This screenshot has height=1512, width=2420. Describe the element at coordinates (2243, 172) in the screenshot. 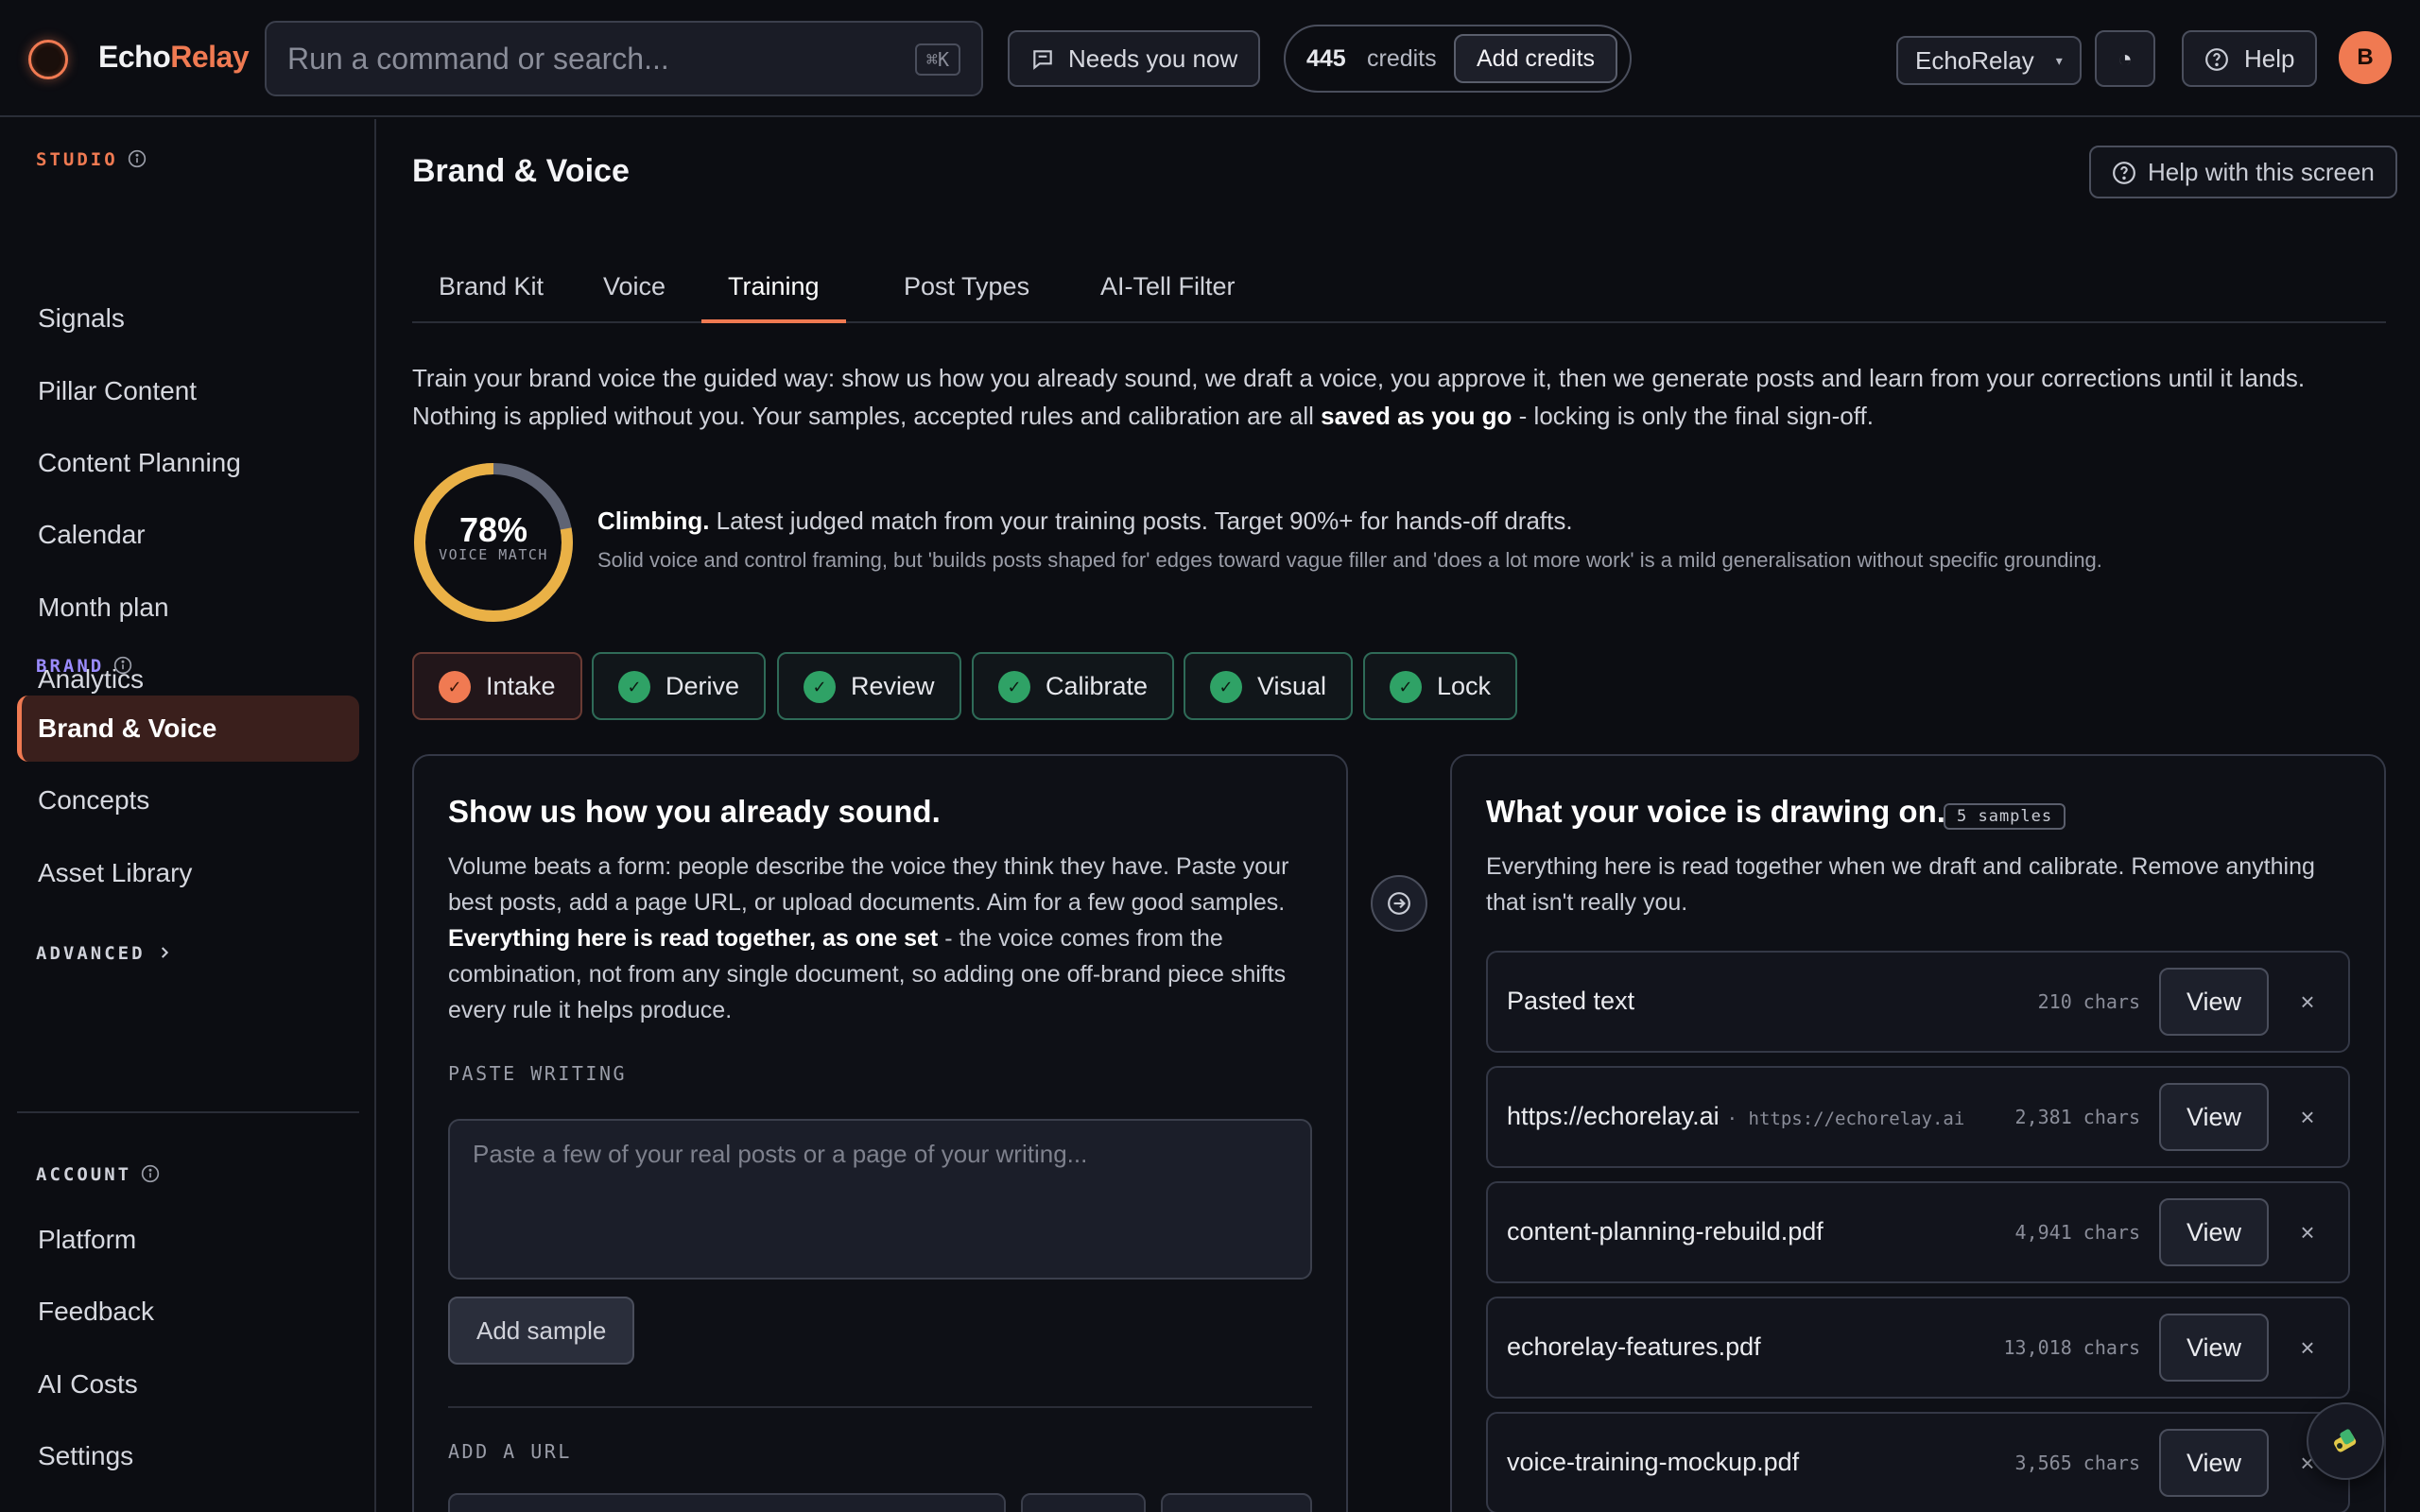

I see `help-with-screen-button: Help with this screen` at that location.